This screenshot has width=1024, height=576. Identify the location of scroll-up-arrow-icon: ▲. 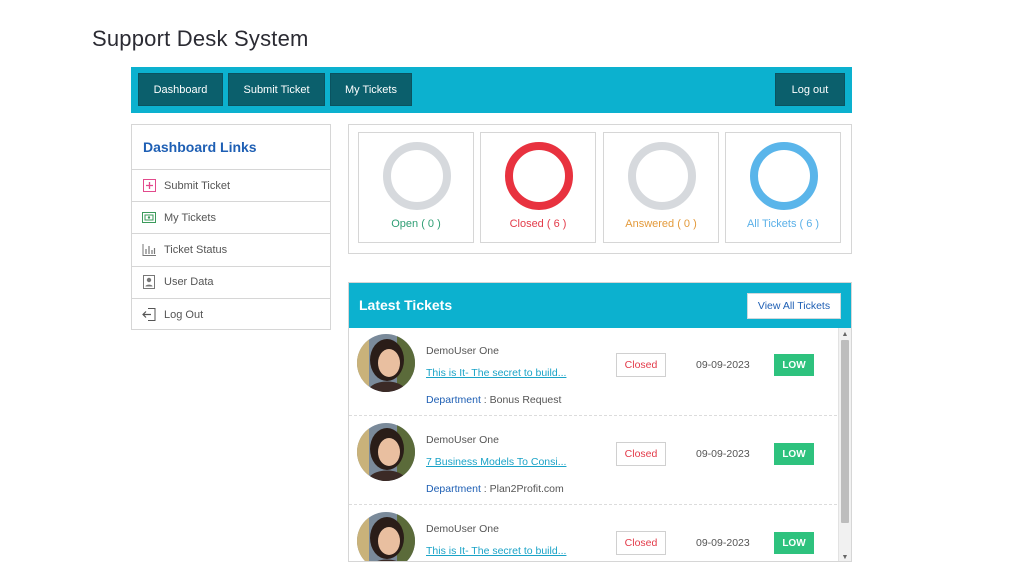
(845, 334).